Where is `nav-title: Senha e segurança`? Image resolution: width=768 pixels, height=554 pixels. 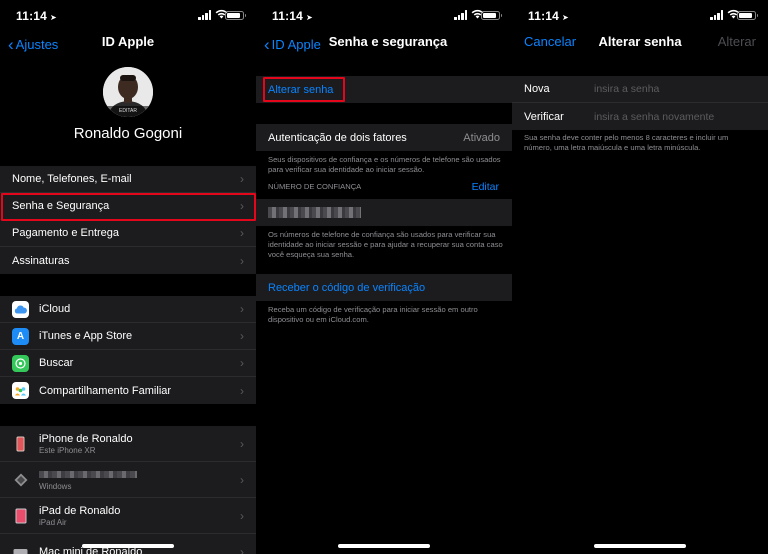 nav-title: Senha e segurança is located at coordinates (388, 41).